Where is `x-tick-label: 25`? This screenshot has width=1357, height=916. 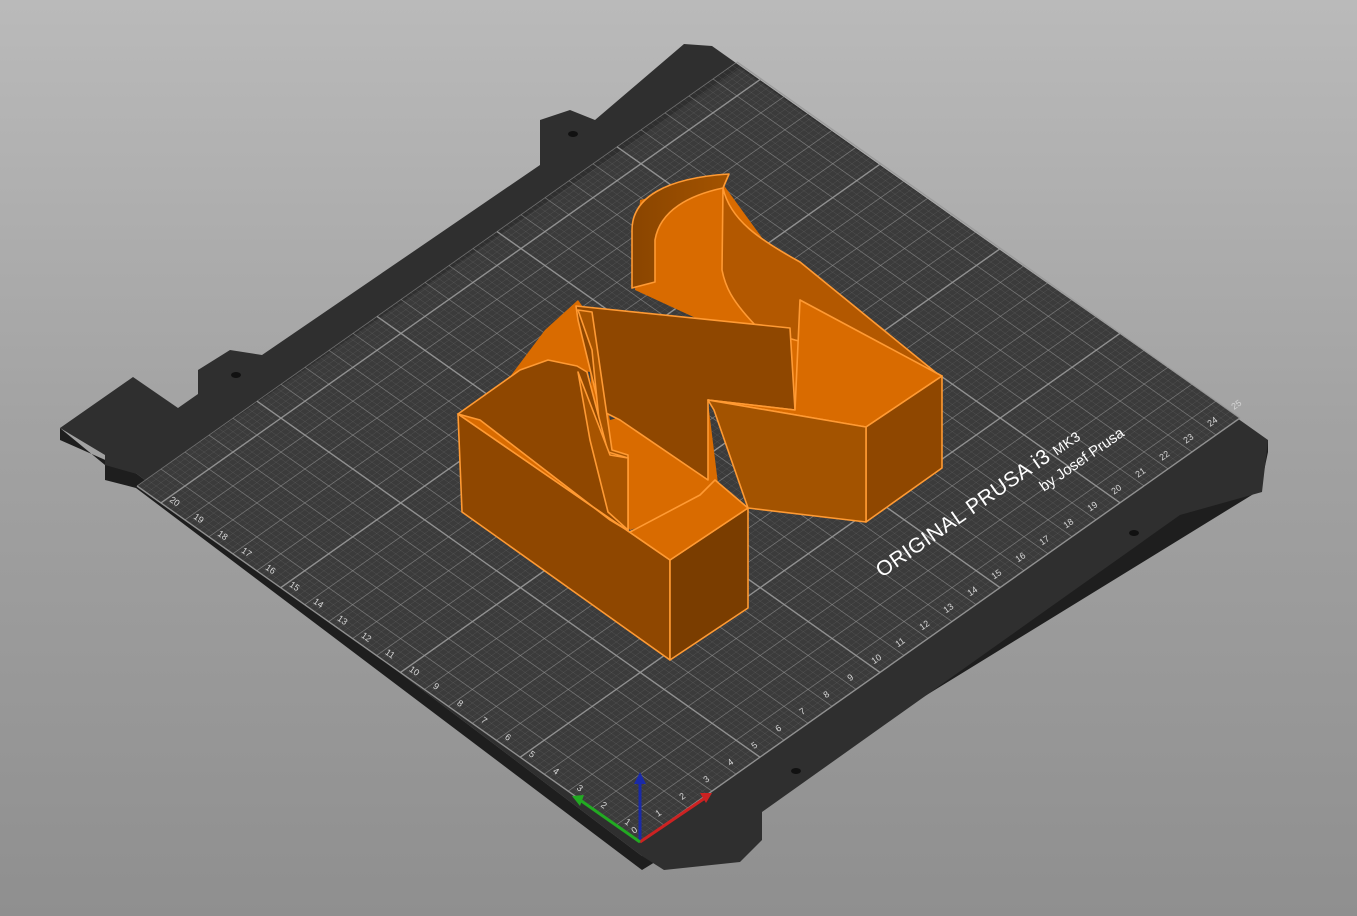
x-tick-label: 25 is located at coordinates (1236, 405).